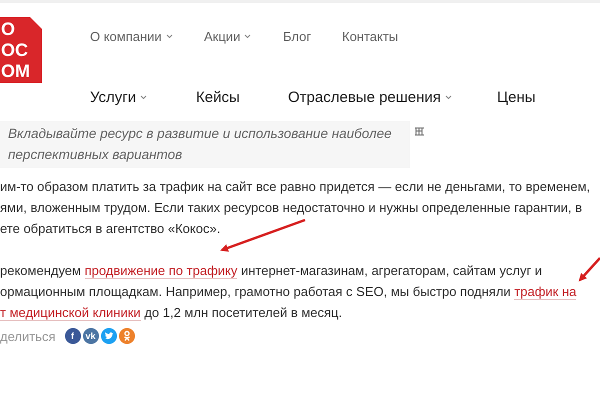 This screenshot has height=400, width=600. Describe the element at coordinates (545, 292) in the screenshot. I see `text-link: трафик на` at that location.